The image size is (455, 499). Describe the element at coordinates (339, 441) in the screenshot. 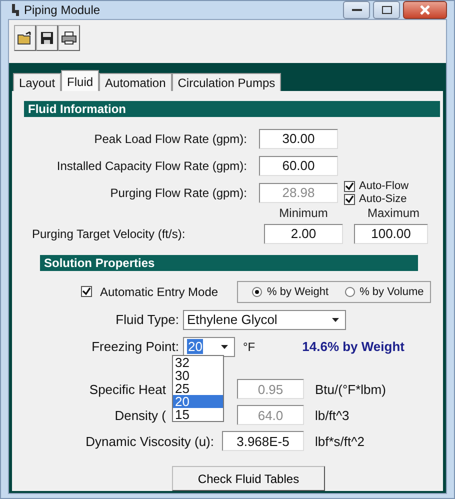

I see `unit-label: lbf*s/ft^2` at that location.